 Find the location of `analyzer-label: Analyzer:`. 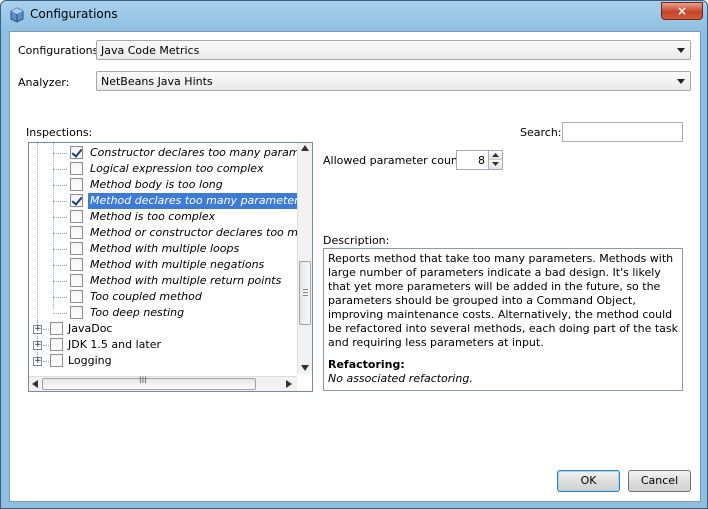

analyzer-label: Analyzer: is located at coordinates (44, 82).